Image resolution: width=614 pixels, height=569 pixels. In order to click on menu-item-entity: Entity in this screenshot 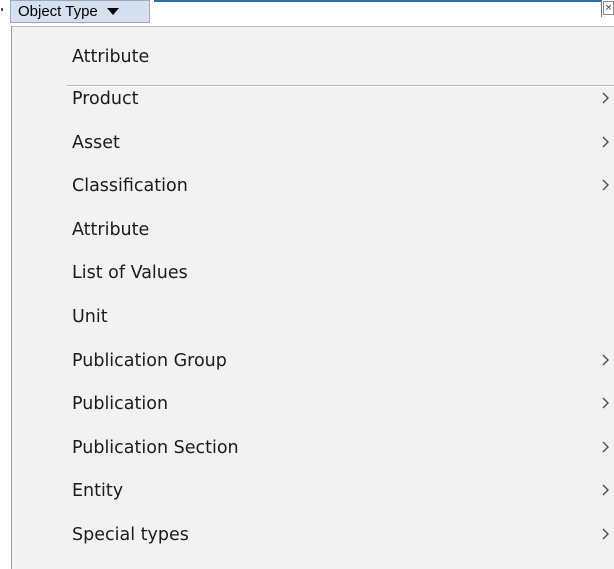, I will do `click(313, 491)`.